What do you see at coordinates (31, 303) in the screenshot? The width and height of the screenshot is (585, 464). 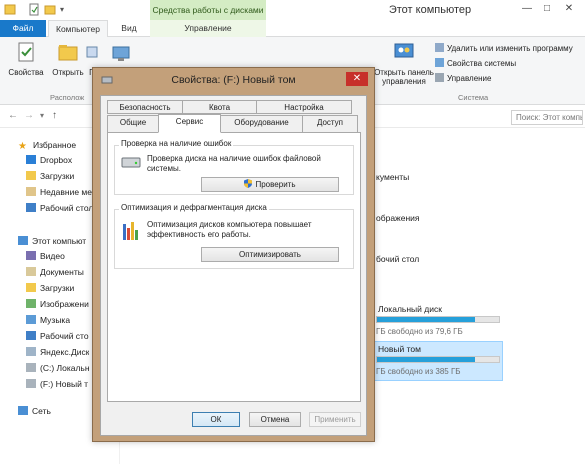 I see `images-folder-icon` at bounding box center [31, 303].